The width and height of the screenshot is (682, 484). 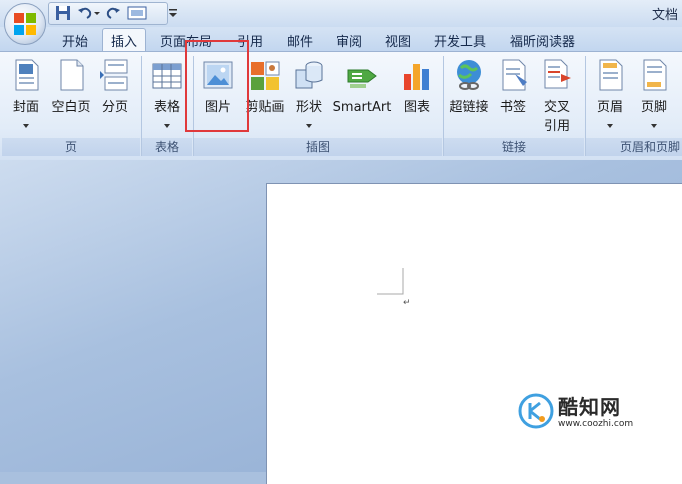 What do you see at coordinates (460, 41) in the screenshot?
I see `tab-developer: 开发工具` at bounding box center [460, 41].